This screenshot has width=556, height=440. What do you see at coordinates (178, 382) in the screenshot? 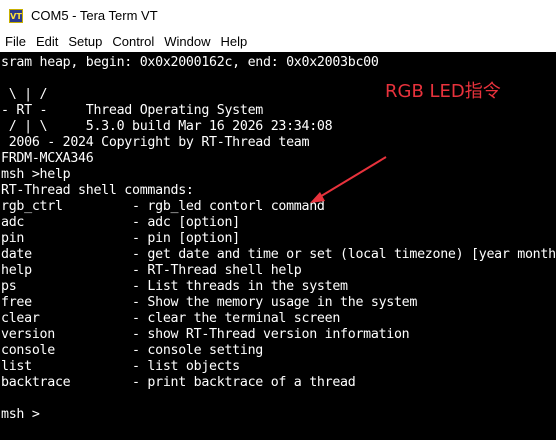
I see `terminal-line: backtrace - print backtrace of a thread` at bounding box center [178, 382].